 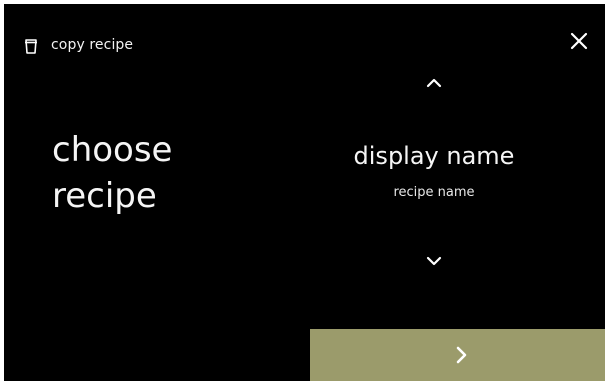 I want to click on close-icon, so click(x=579, y=41).